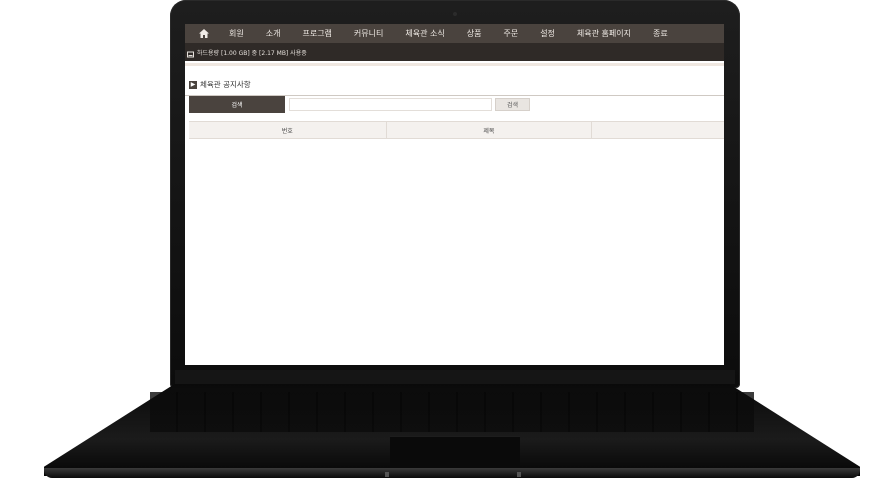 Image resolution: width=884 pixels, height=489 pixels. What do you see at coordinates (604, 33) in the screenshot?
I see `nav-item-gym-homepage: 체육관 홈페이지` at bounding box center [604, 33].